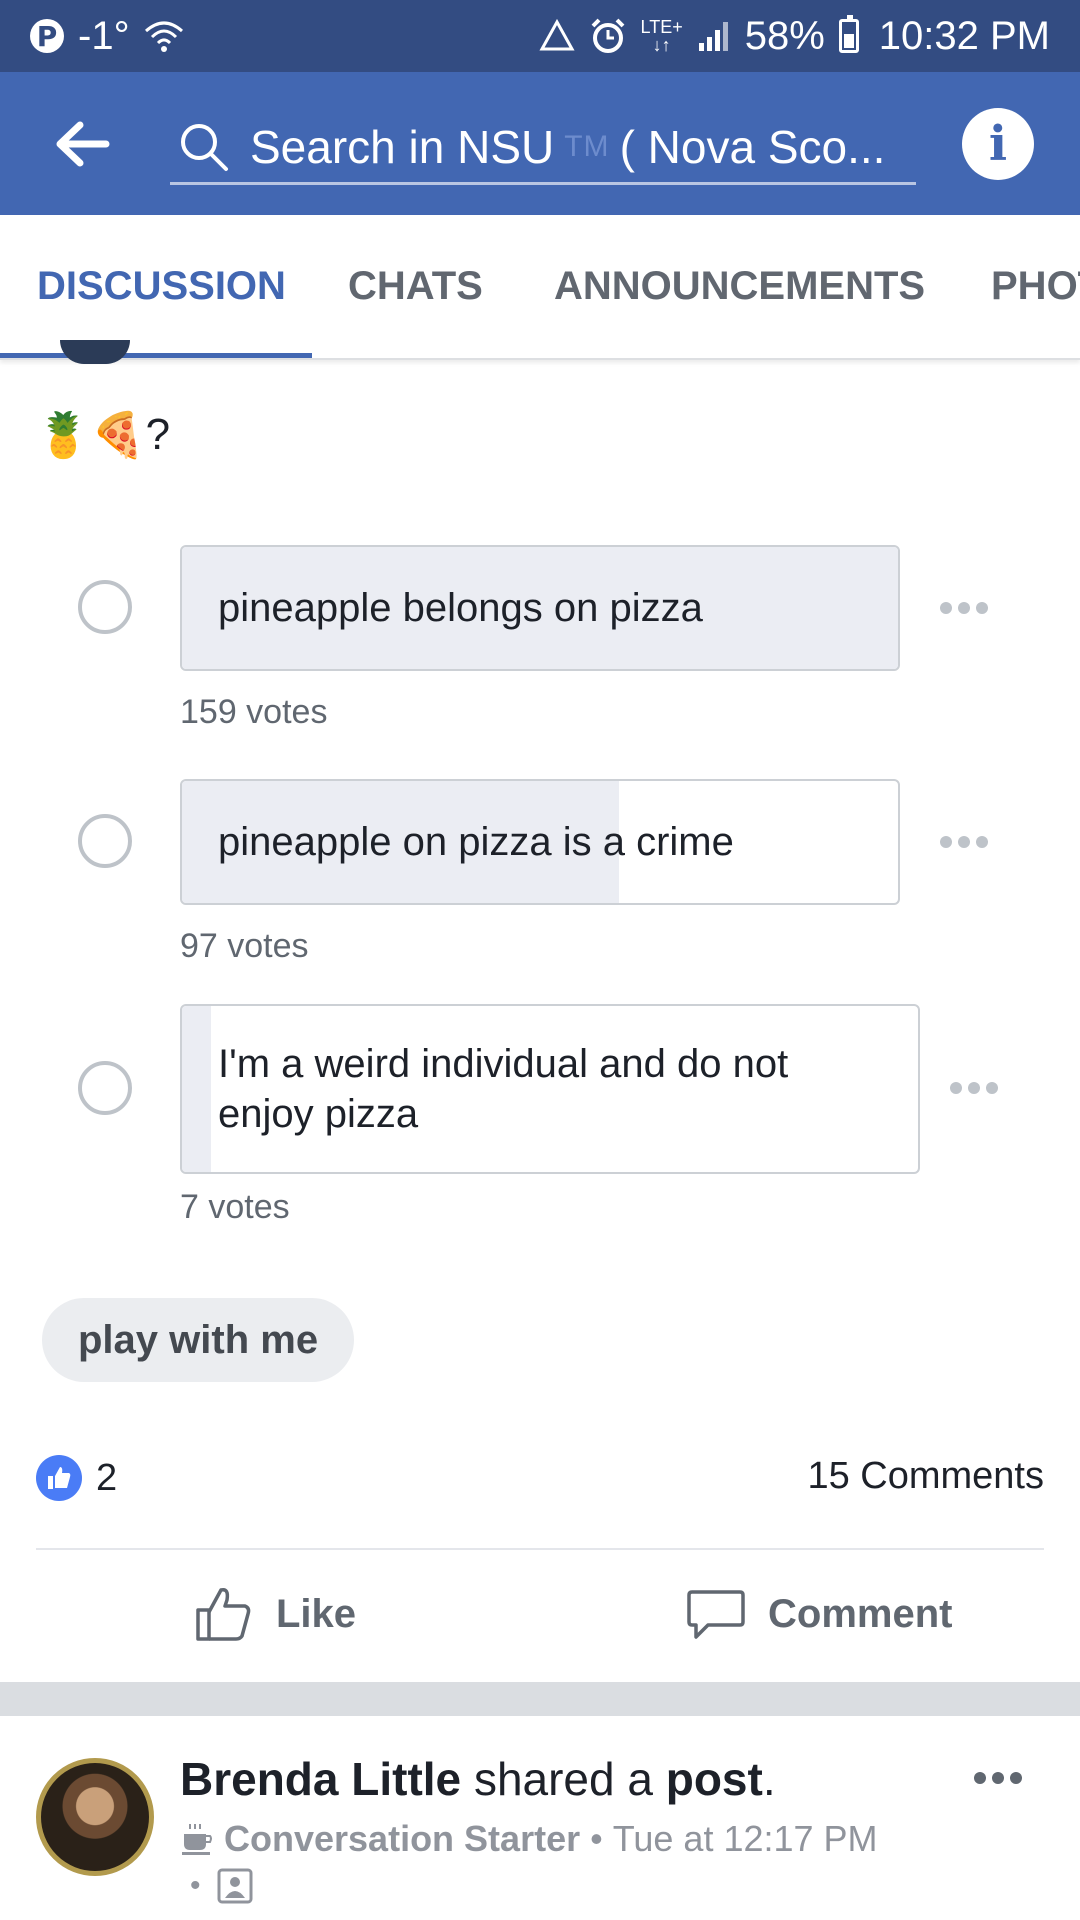 The image size is (1080, 1920). What do you see at coordinates (540, 287) in the screenshot?
I see `group-tabs: DISCUSSION CHATS ANNOUNCEMENTS PHOT` at bounding box center [540, 287].